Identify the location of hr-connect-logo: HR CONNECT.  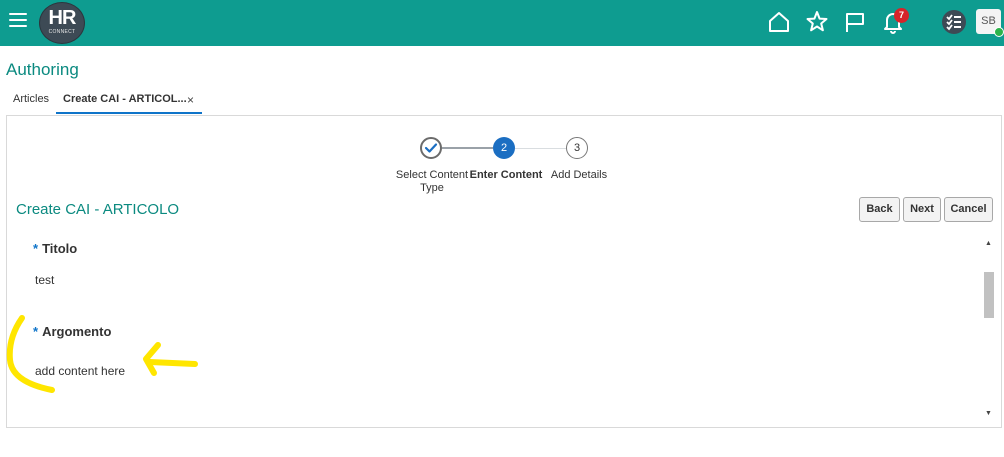
(62, 23).